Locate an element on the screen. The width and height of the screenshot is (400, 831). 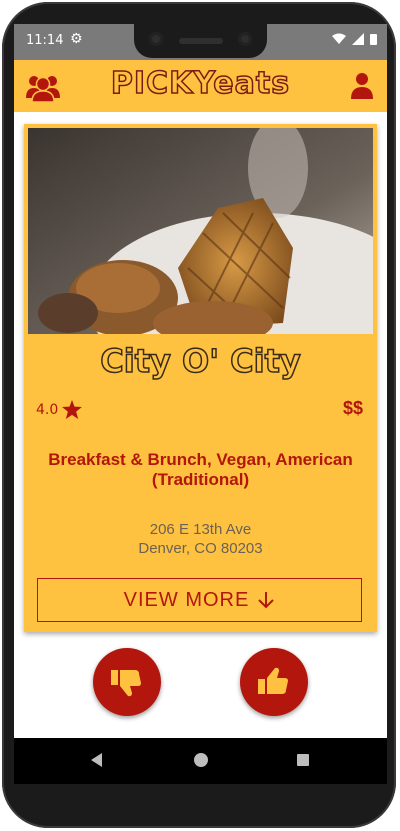
camera-notch is located at coordinates (200, 41).